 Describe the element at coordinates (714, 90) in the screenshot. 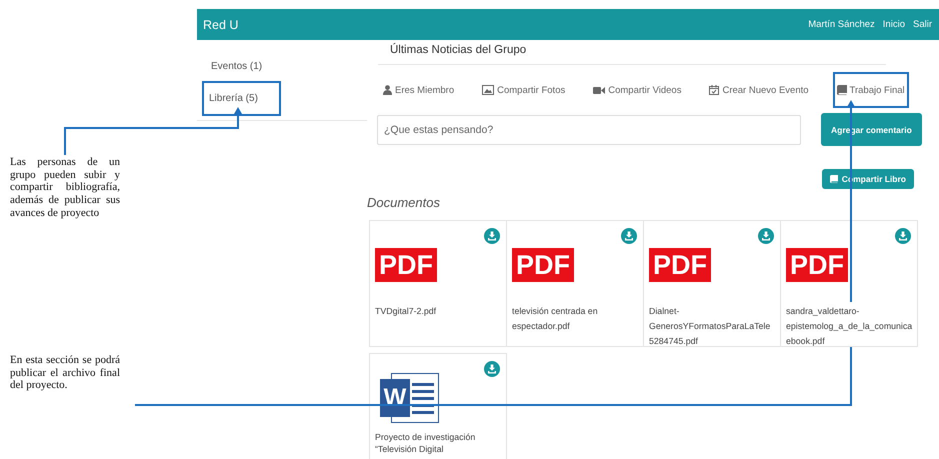

I see `calendar-icon` at that location.